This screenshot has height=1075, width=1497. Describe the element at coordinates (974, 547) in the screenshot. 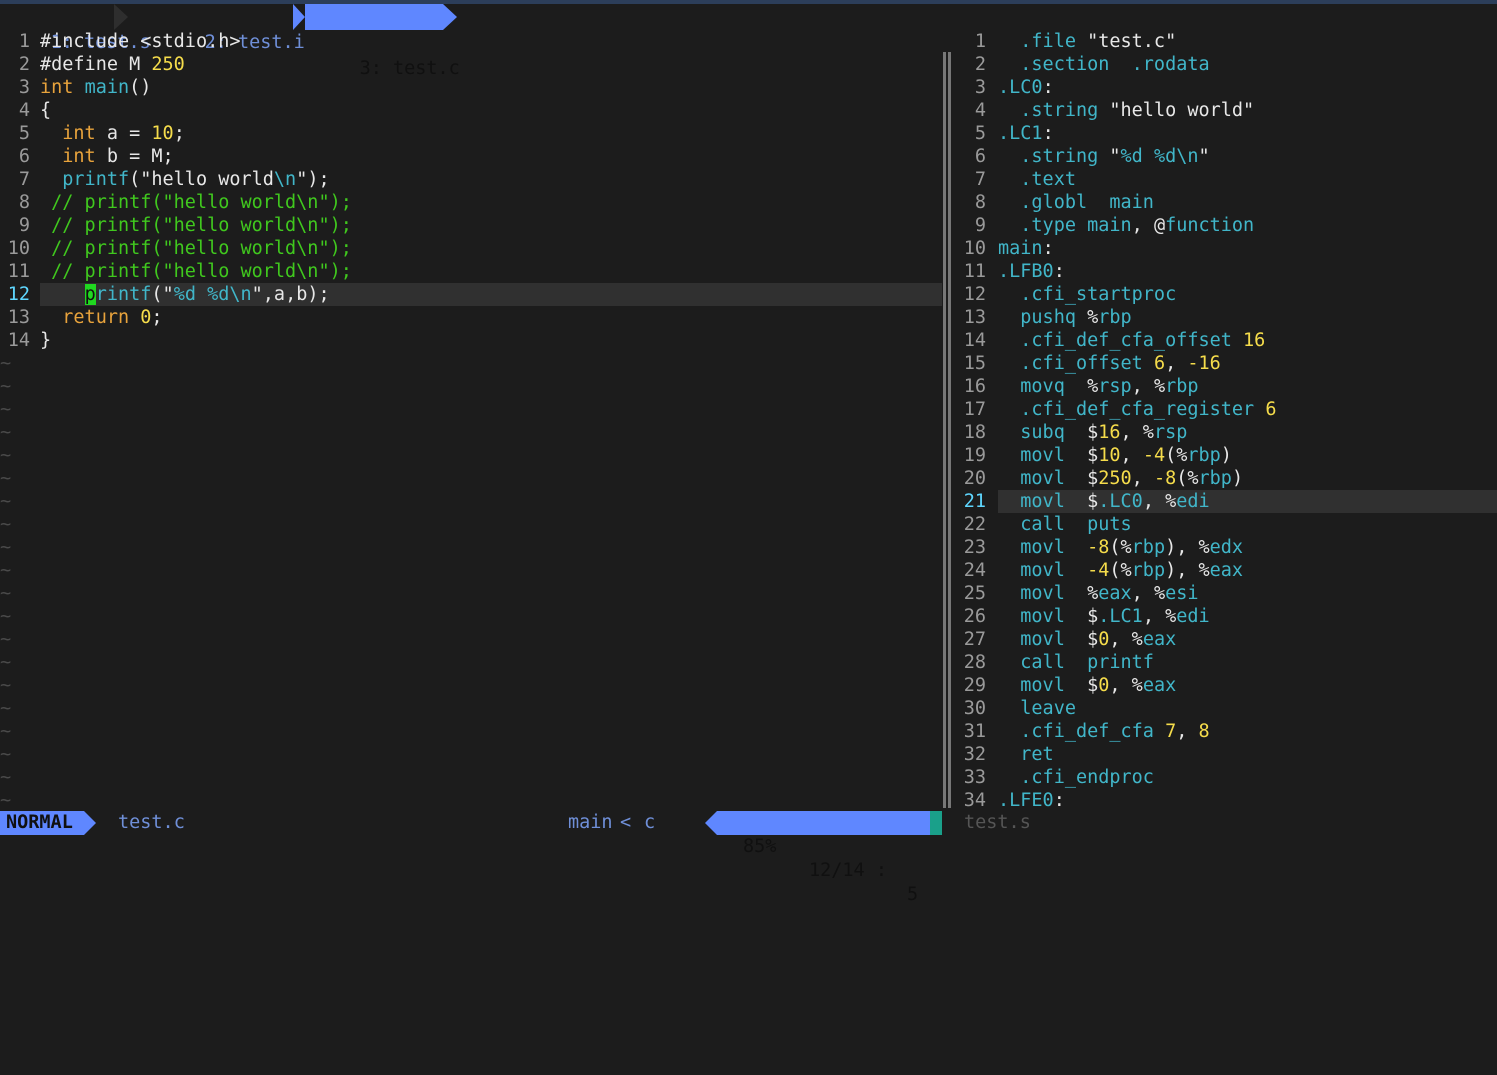

I see `line-number: 23` at that location.